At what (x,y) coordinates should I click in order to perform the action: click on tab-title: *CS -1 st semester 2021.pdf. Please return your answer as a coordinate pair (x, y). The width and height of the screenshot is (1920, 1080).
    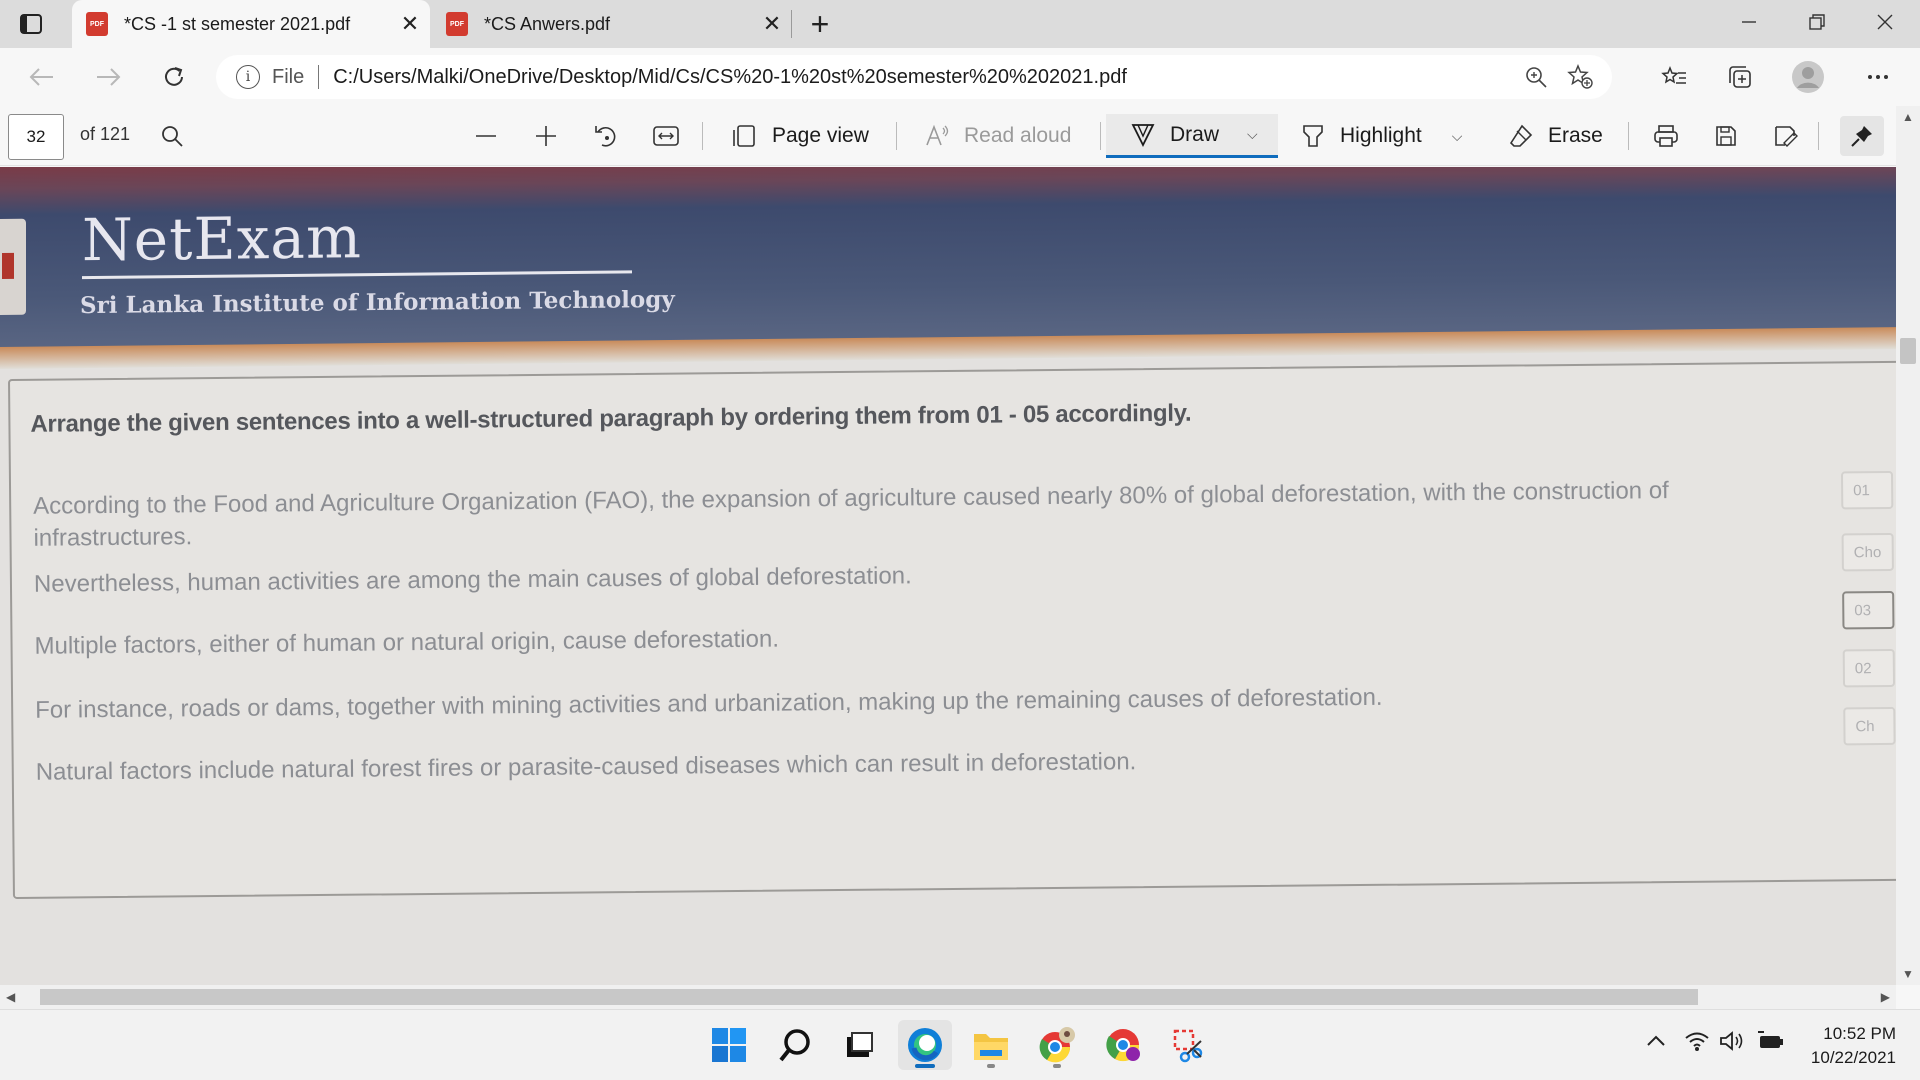
    Looking at the image, I should click on (237, 23).